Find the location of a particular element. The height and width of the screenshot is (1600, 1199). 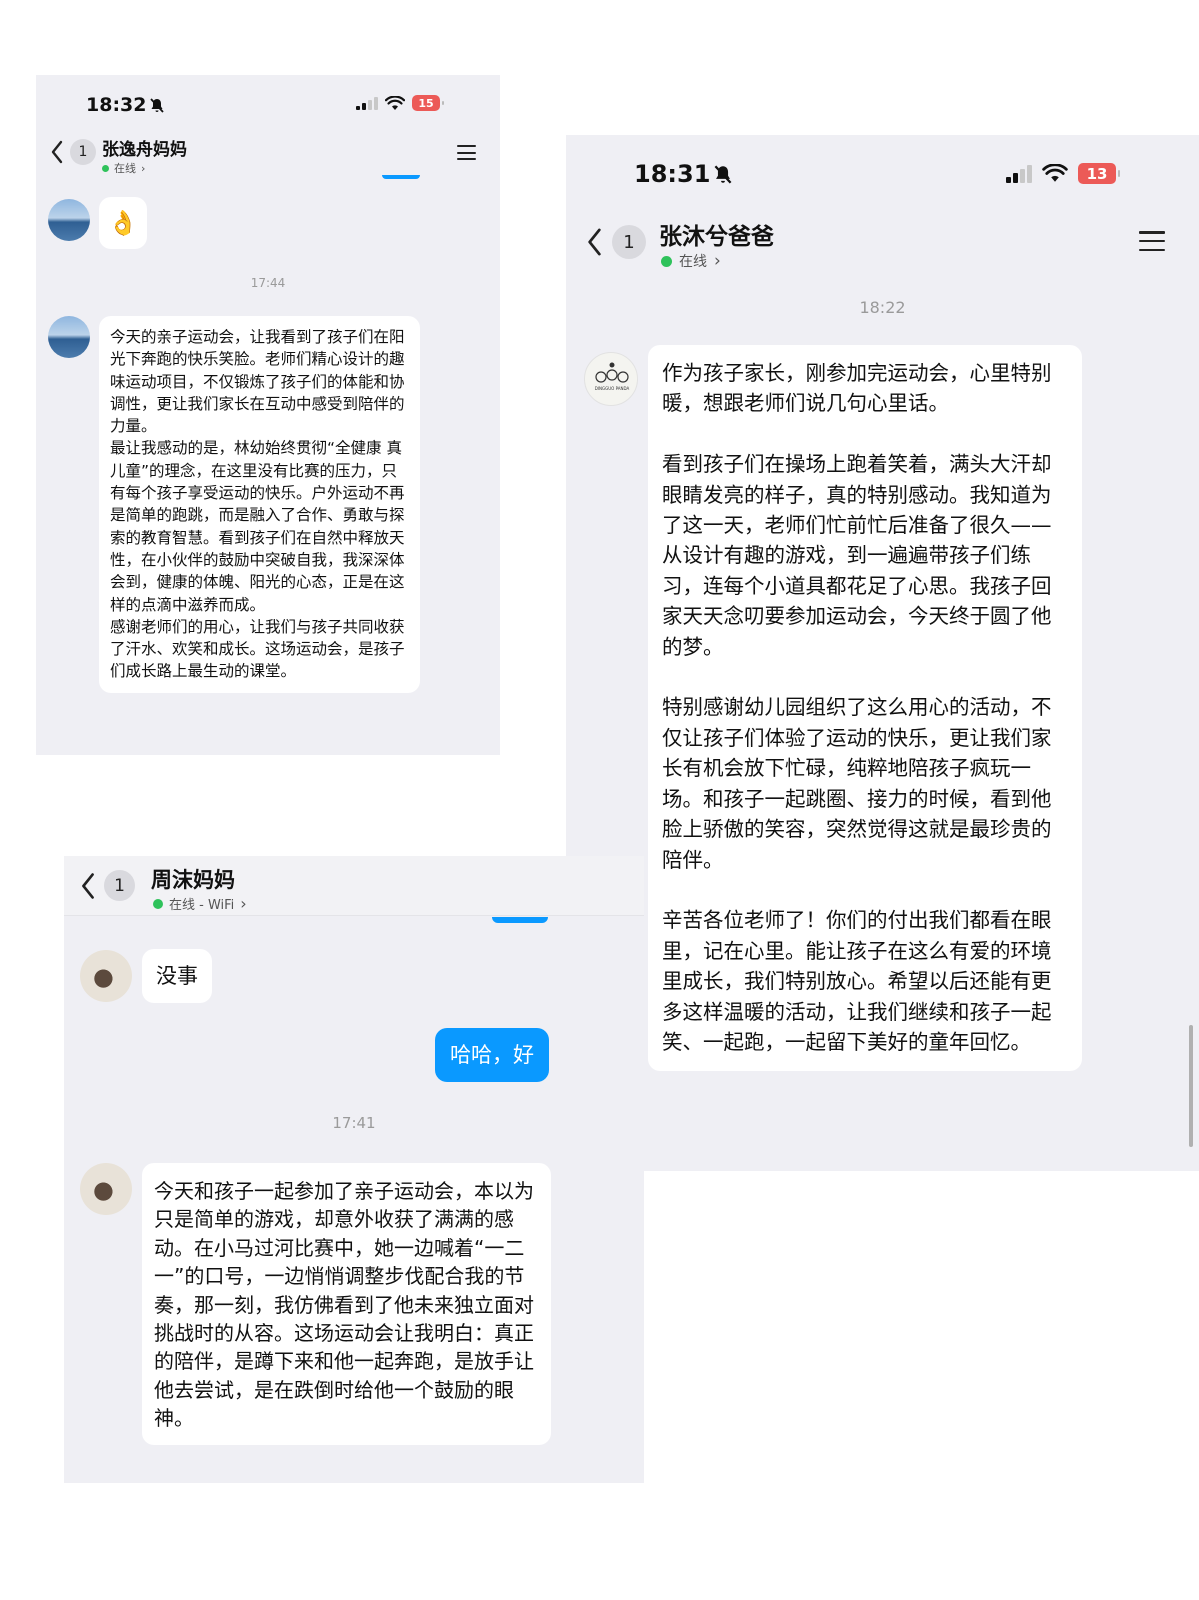

system-icons: 13 is located at coordinates (1063, 173).